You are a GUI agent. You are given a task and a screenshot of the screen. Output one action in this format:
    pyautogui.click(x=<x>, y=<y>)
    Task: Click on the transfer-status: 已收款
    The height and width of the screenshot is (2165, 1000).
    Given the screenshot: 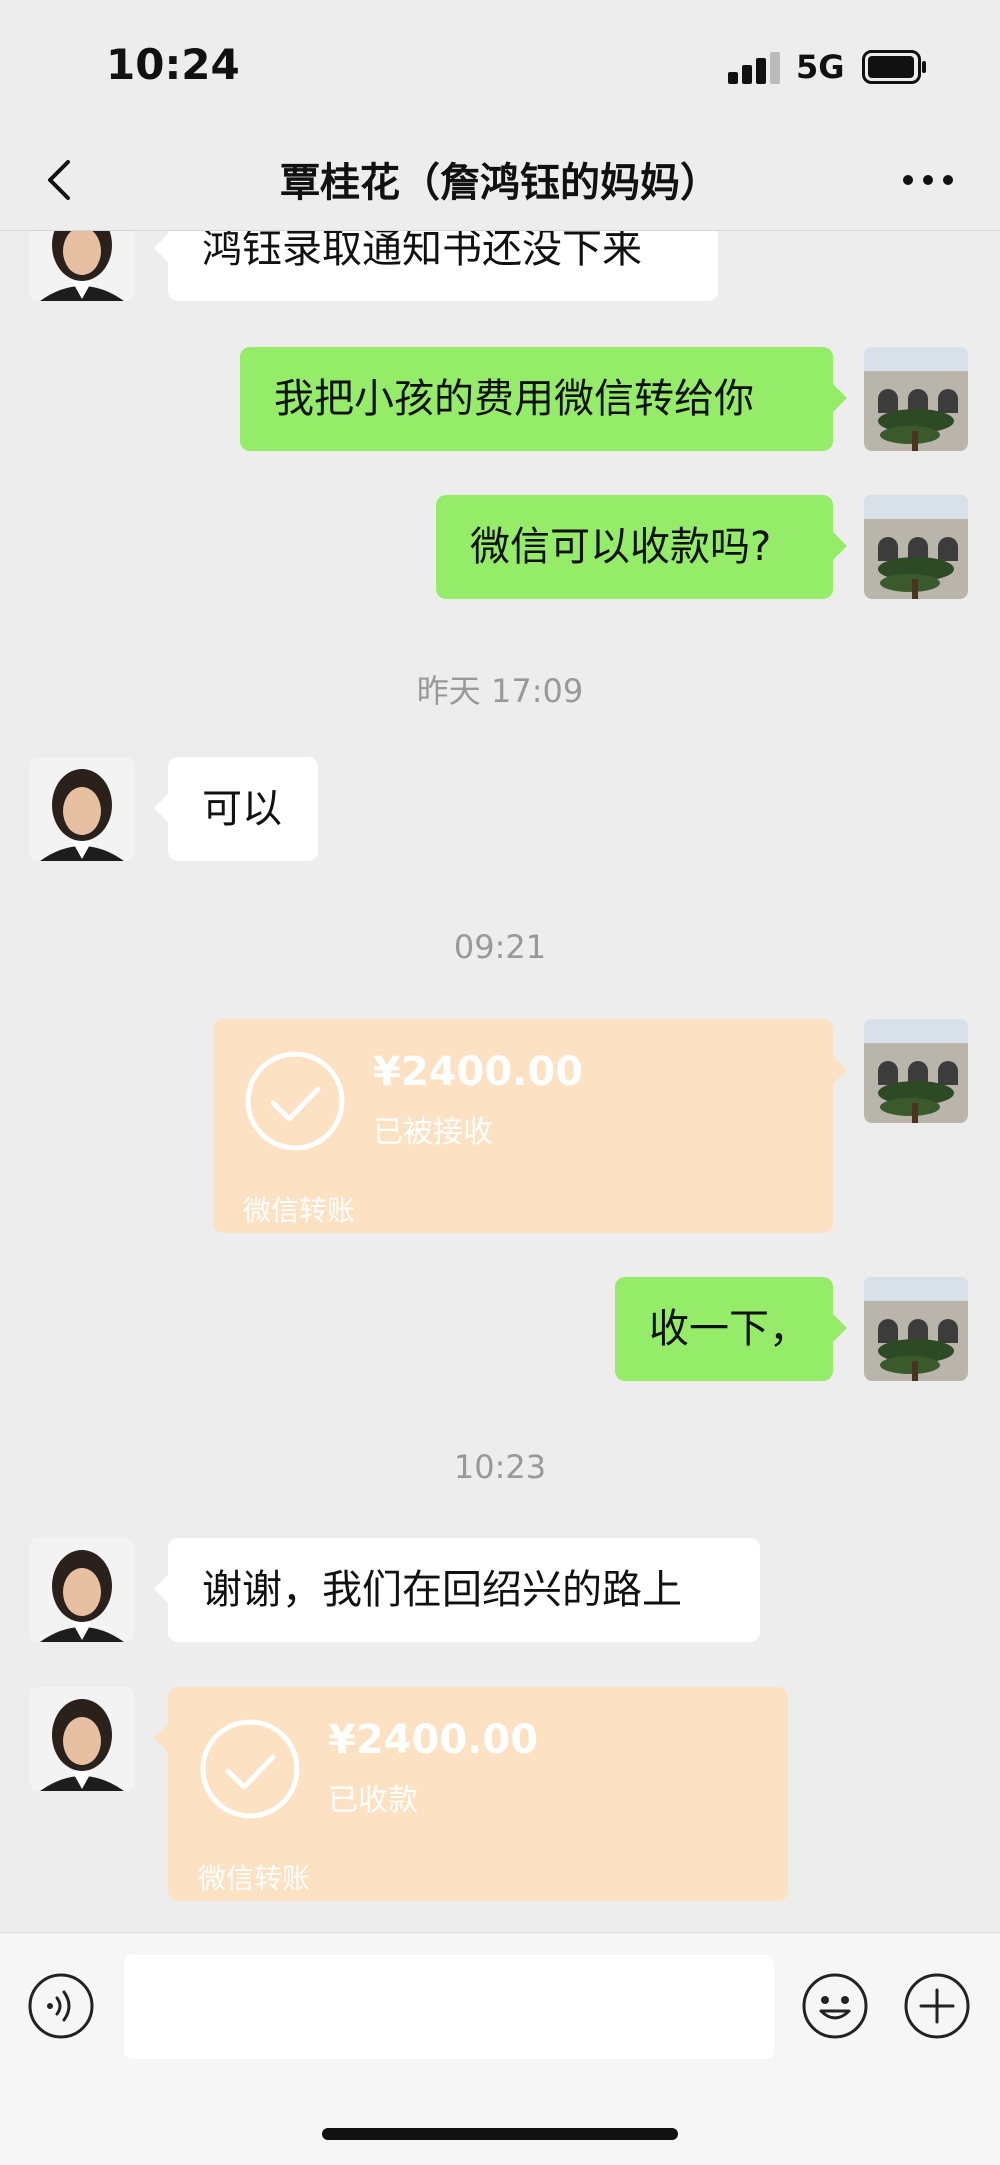 What is the action you would take?
    pyautogui.click(x=373, y=1800)
    